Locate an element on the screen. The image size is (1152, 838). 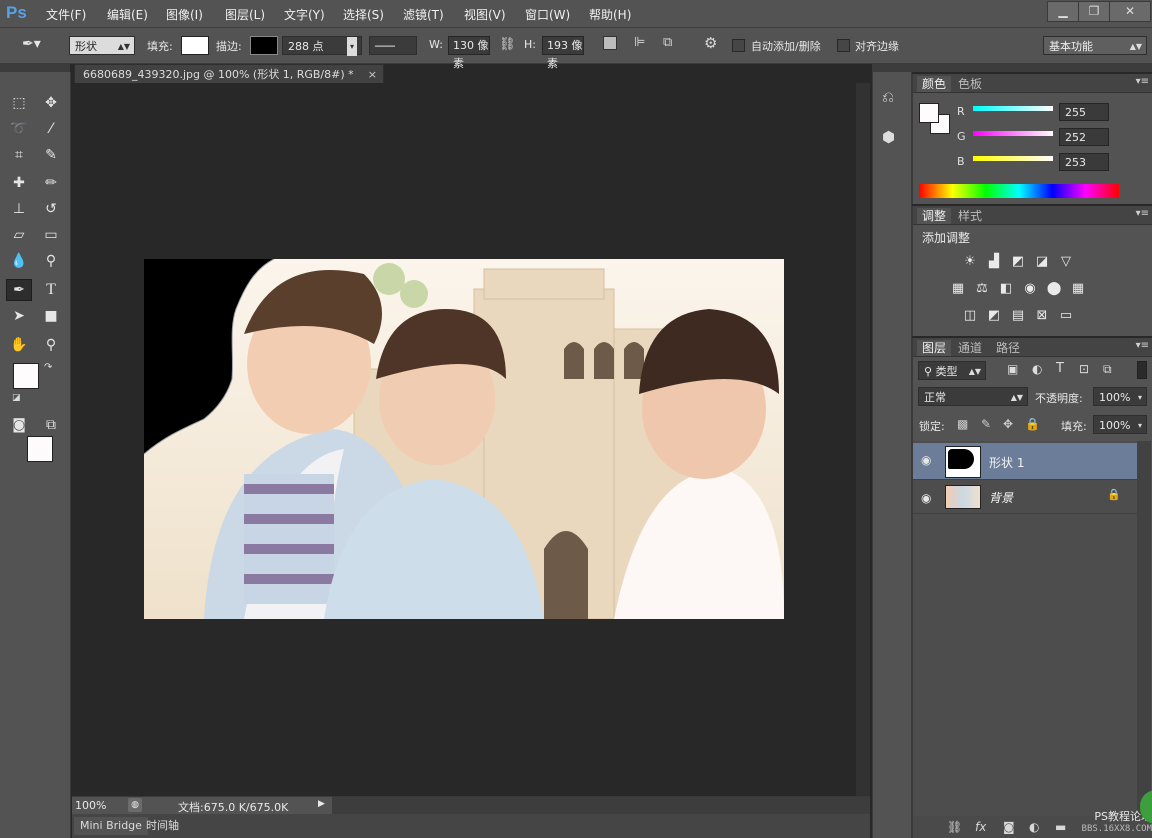
close-button: ✕ is located at coordinates (1130, 11).